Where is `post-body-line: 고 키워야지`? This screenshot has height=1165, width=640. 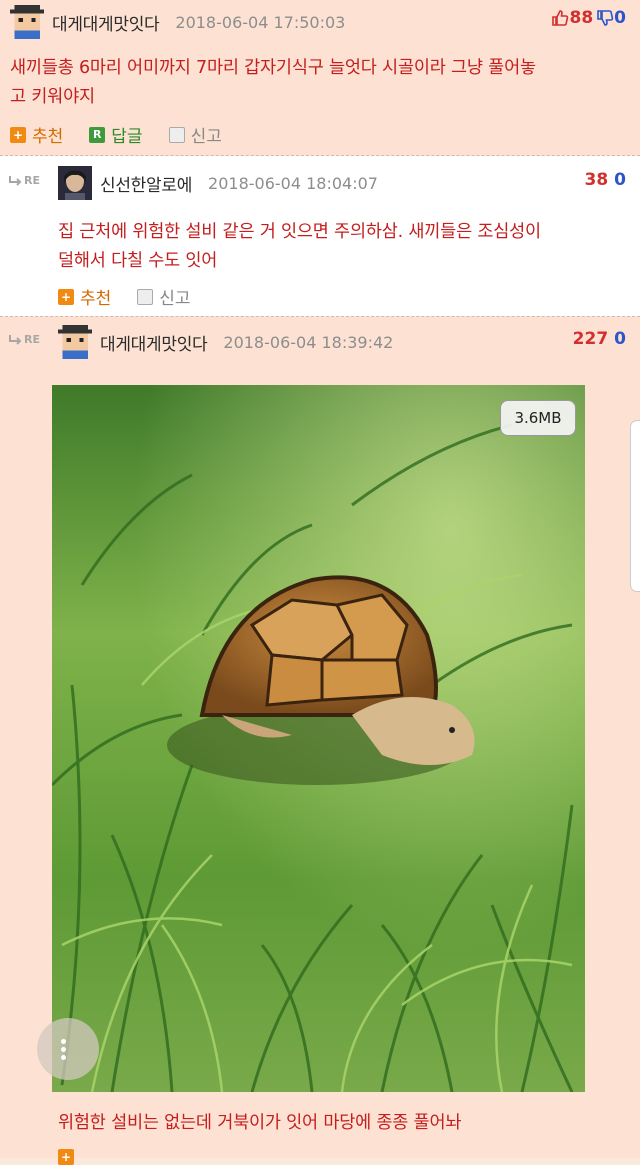
post-body-line: 고 키워야지 is located at coordinates (52, 97).